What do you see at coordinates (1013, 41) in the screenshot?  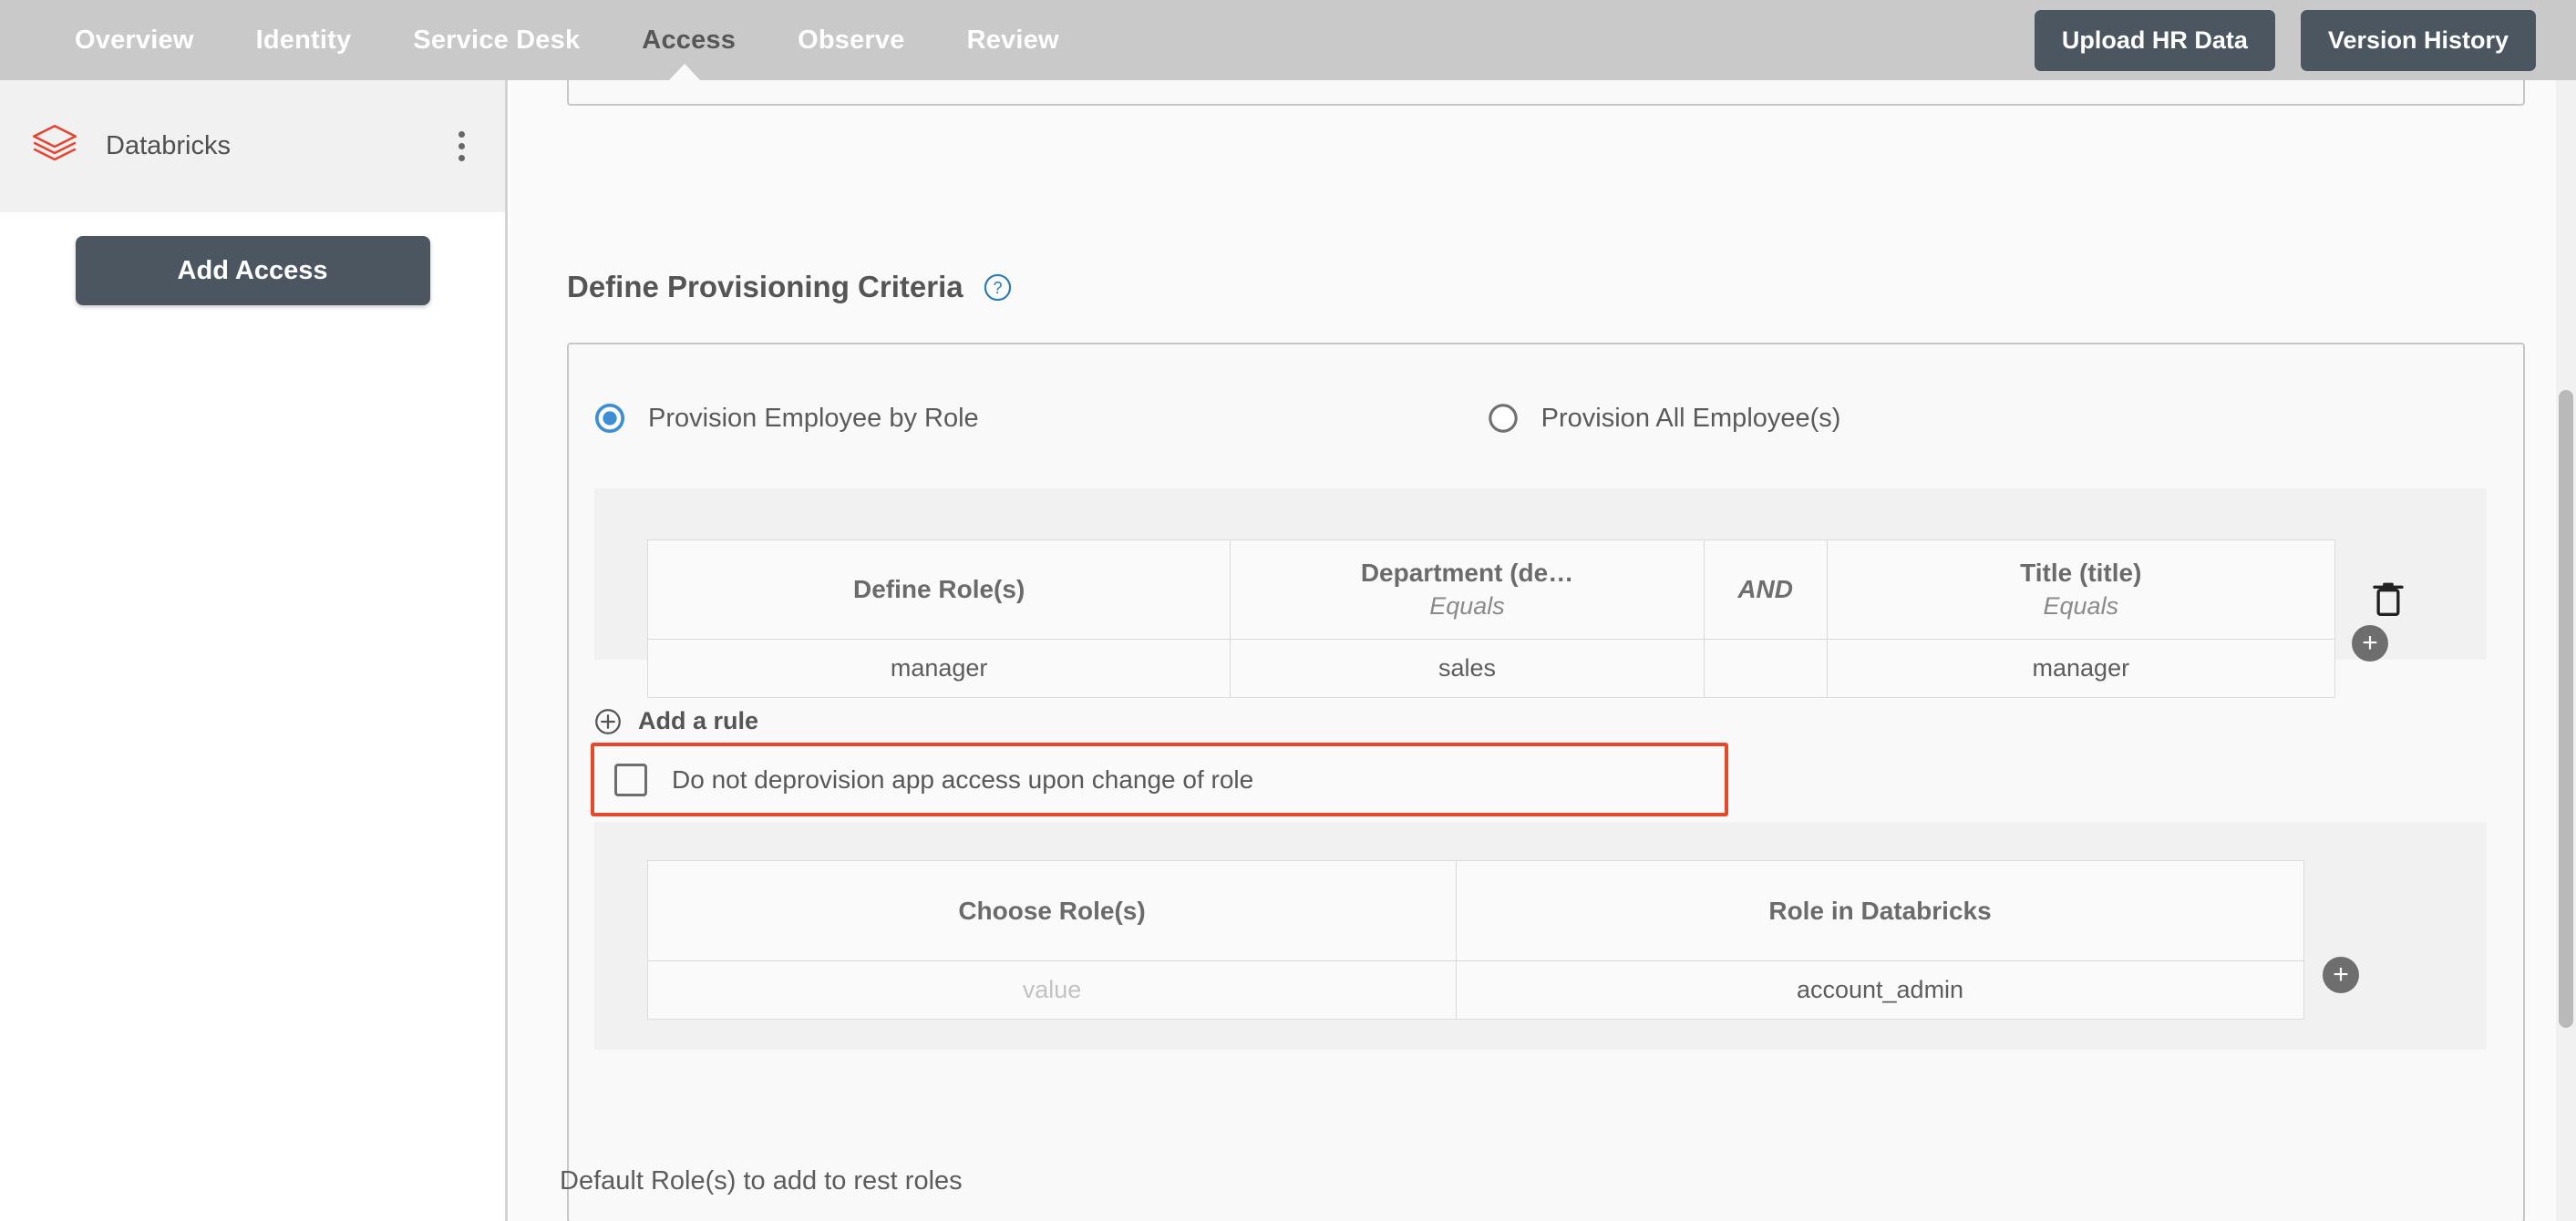 I see `nav-item-review: Review` at bounding box center [1013, 41].